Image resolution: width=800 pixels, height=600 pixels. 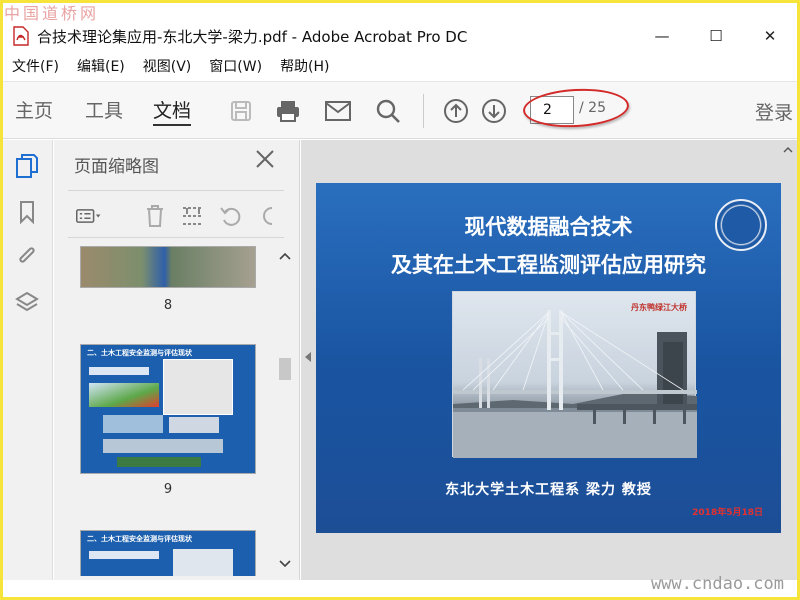 I want to click on main-toolbar: 主页 工具 文档 2 / 25 登录, so click(x=400, y=110).